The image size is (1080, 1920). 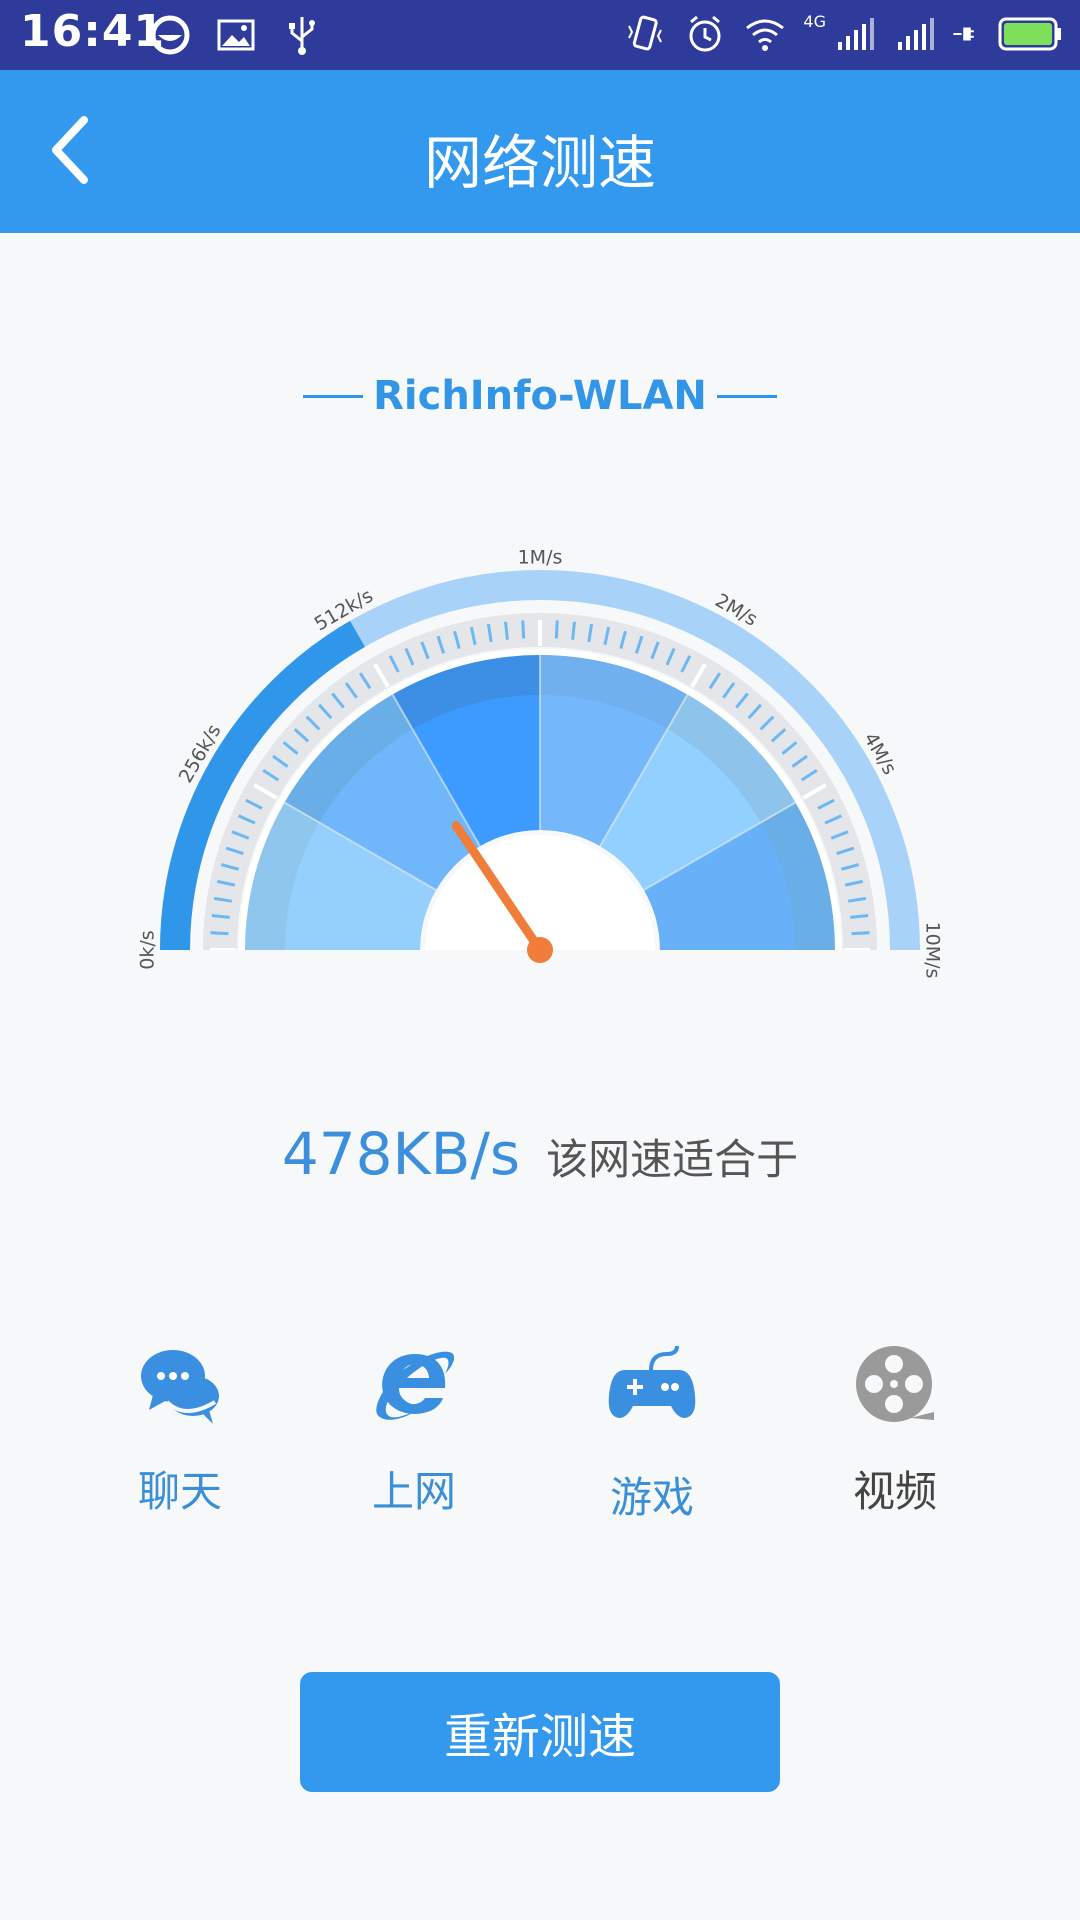 I want to click on battery-icon, so click(x=1029, y=34).